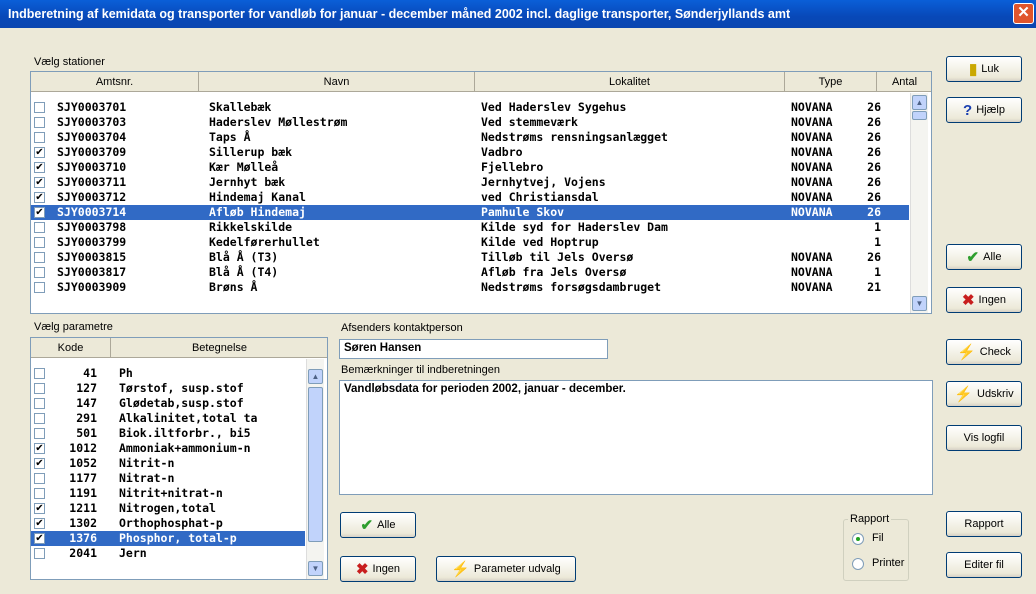 The height and width of the screenshot is (594, 1036). I want to click on select-none-stations-button: ✖ Ingen, so click(984, 300).